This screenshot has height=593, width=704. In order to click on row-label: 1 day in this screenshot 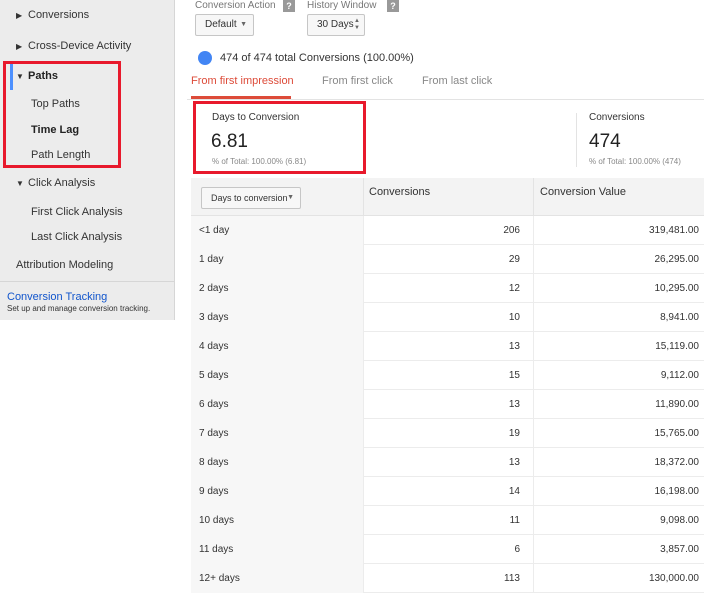, I will do `click(211, 259)`.